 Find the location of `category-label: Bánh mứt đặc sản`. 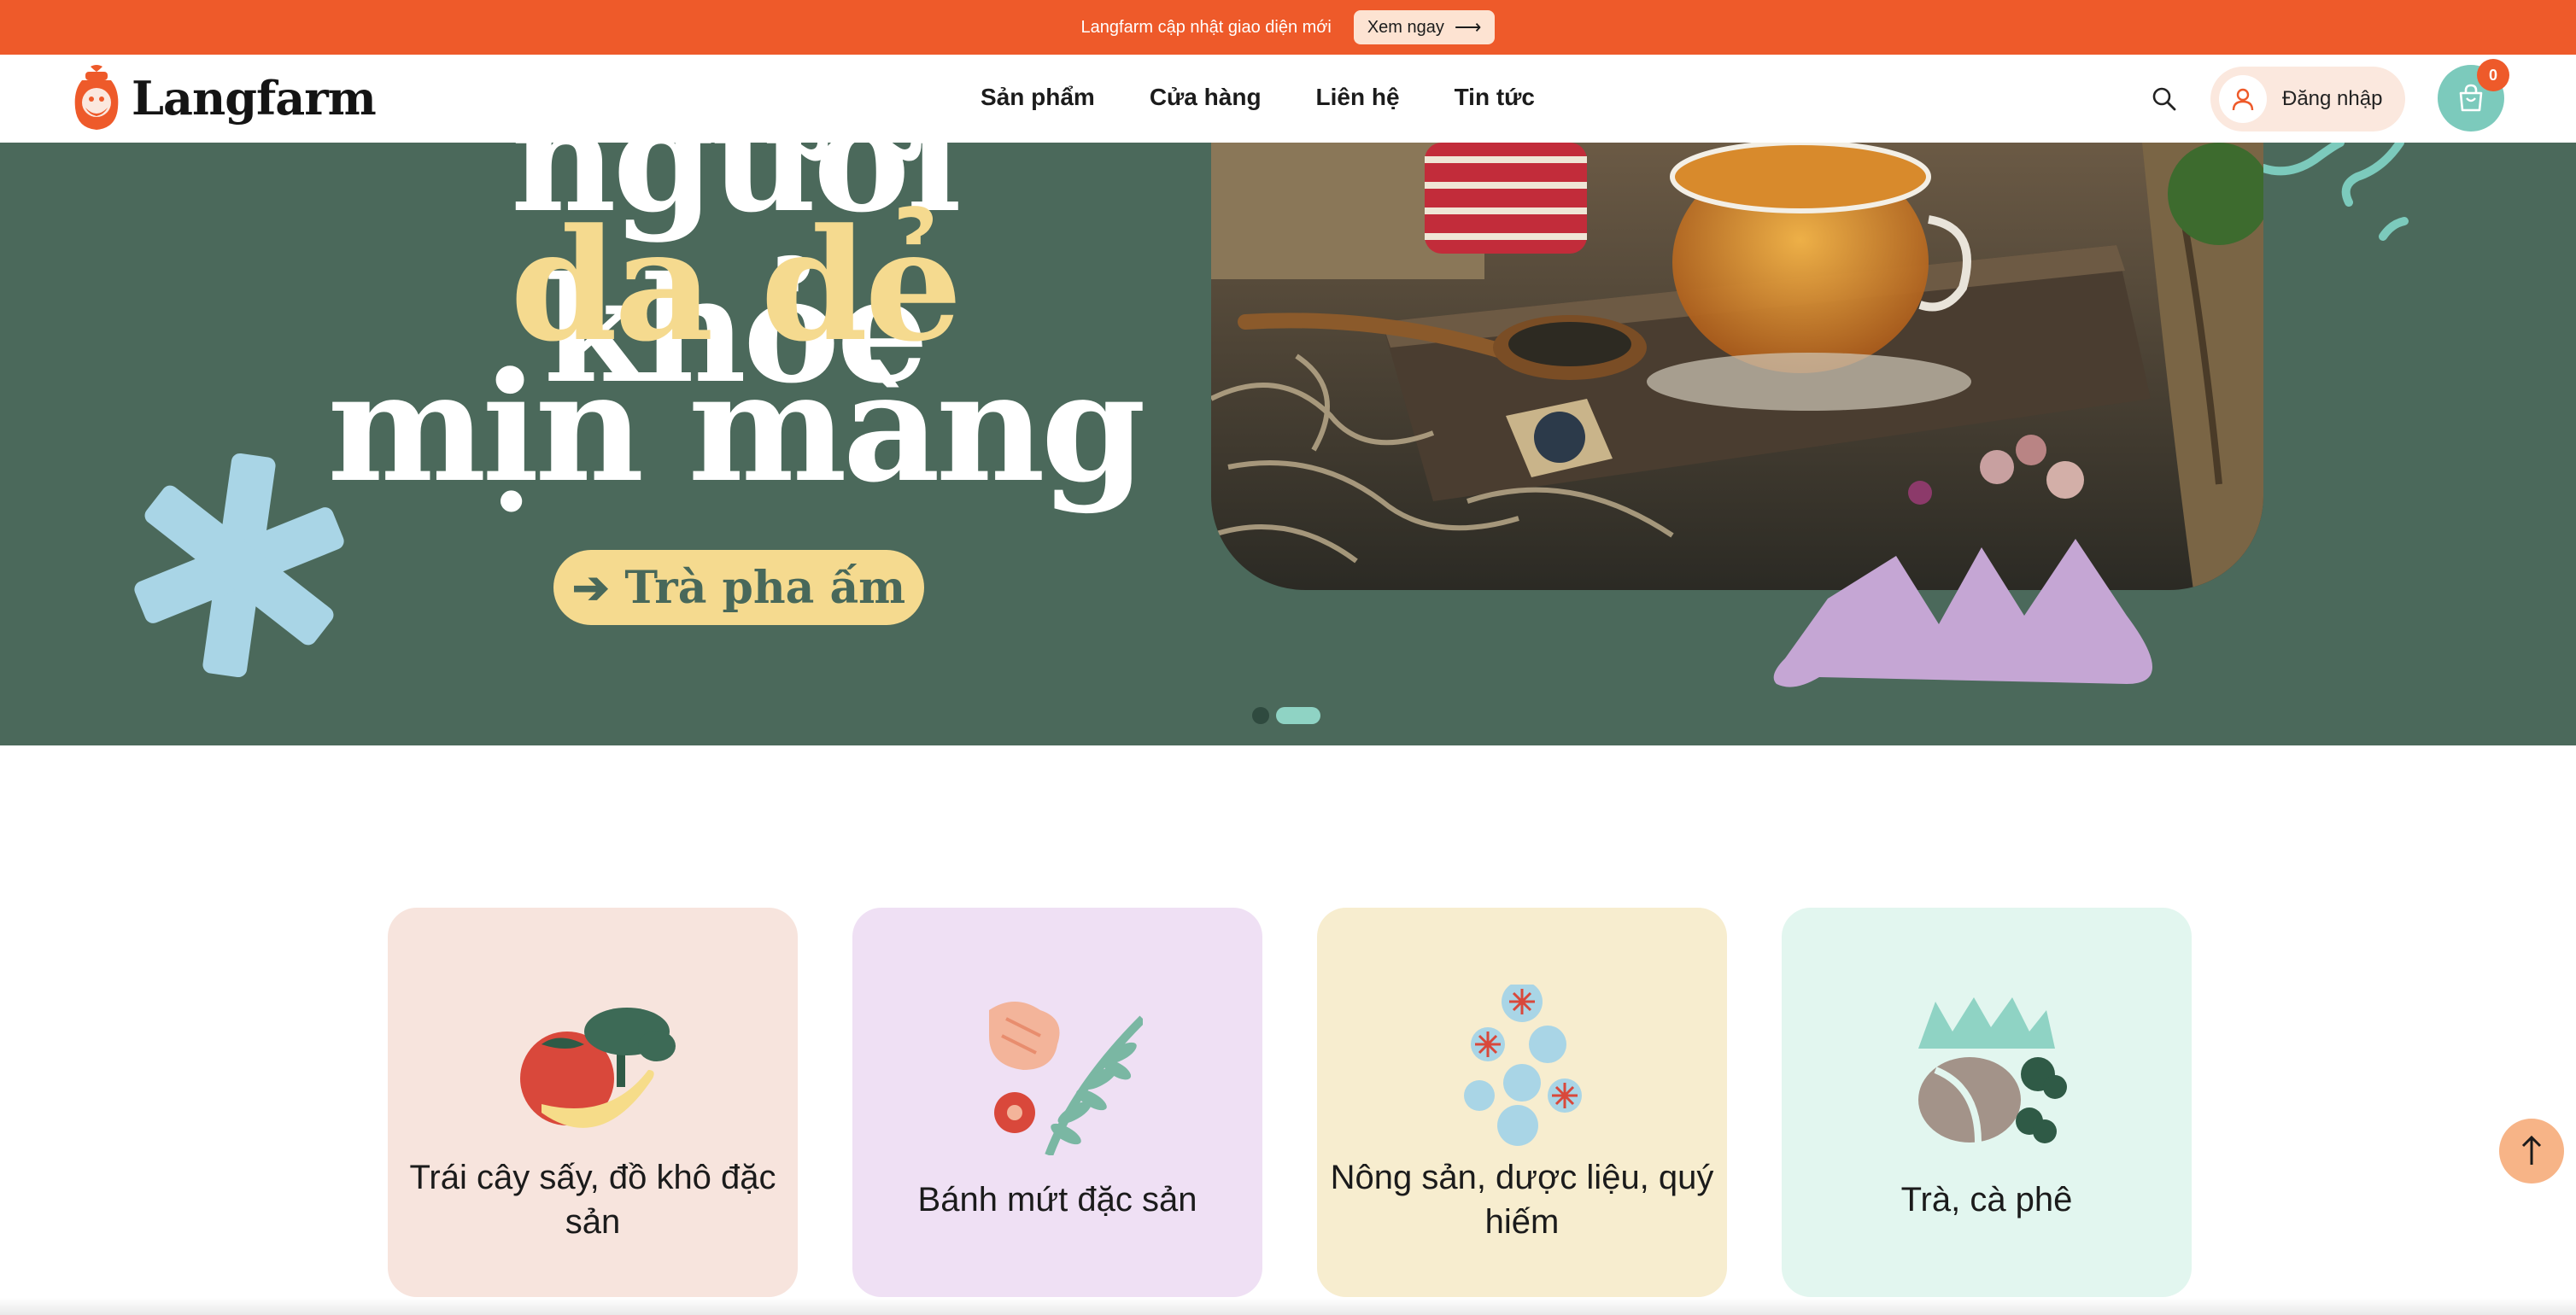

category-label: Bánh mứt đặc sản is located at coordinates (1057, 1200).